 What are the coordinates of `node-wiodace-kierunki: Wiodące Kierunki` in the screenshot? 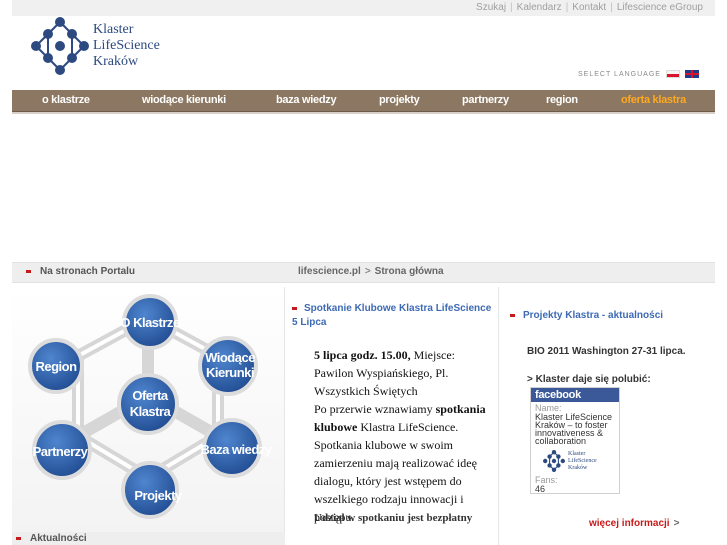 It's located at (228, 366).